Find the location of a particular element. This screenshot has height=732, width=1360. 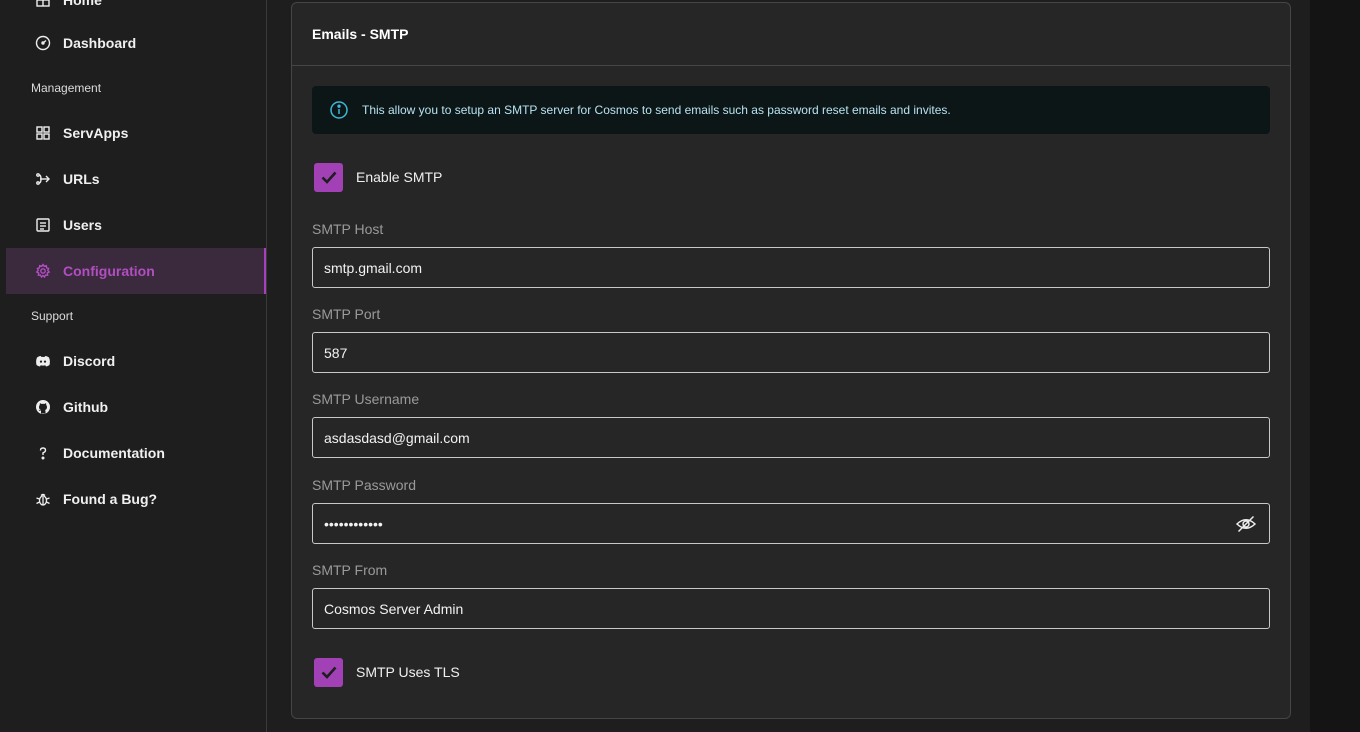

sidebar-item-label: Discord is located at coordinates (89, 361).